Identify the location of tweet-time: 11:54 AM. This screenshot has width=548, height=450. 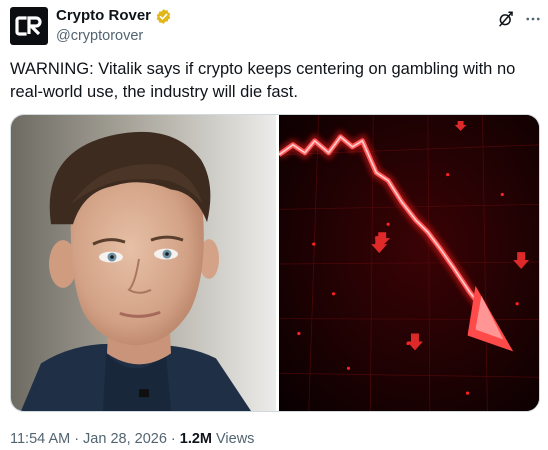
(40, 439).